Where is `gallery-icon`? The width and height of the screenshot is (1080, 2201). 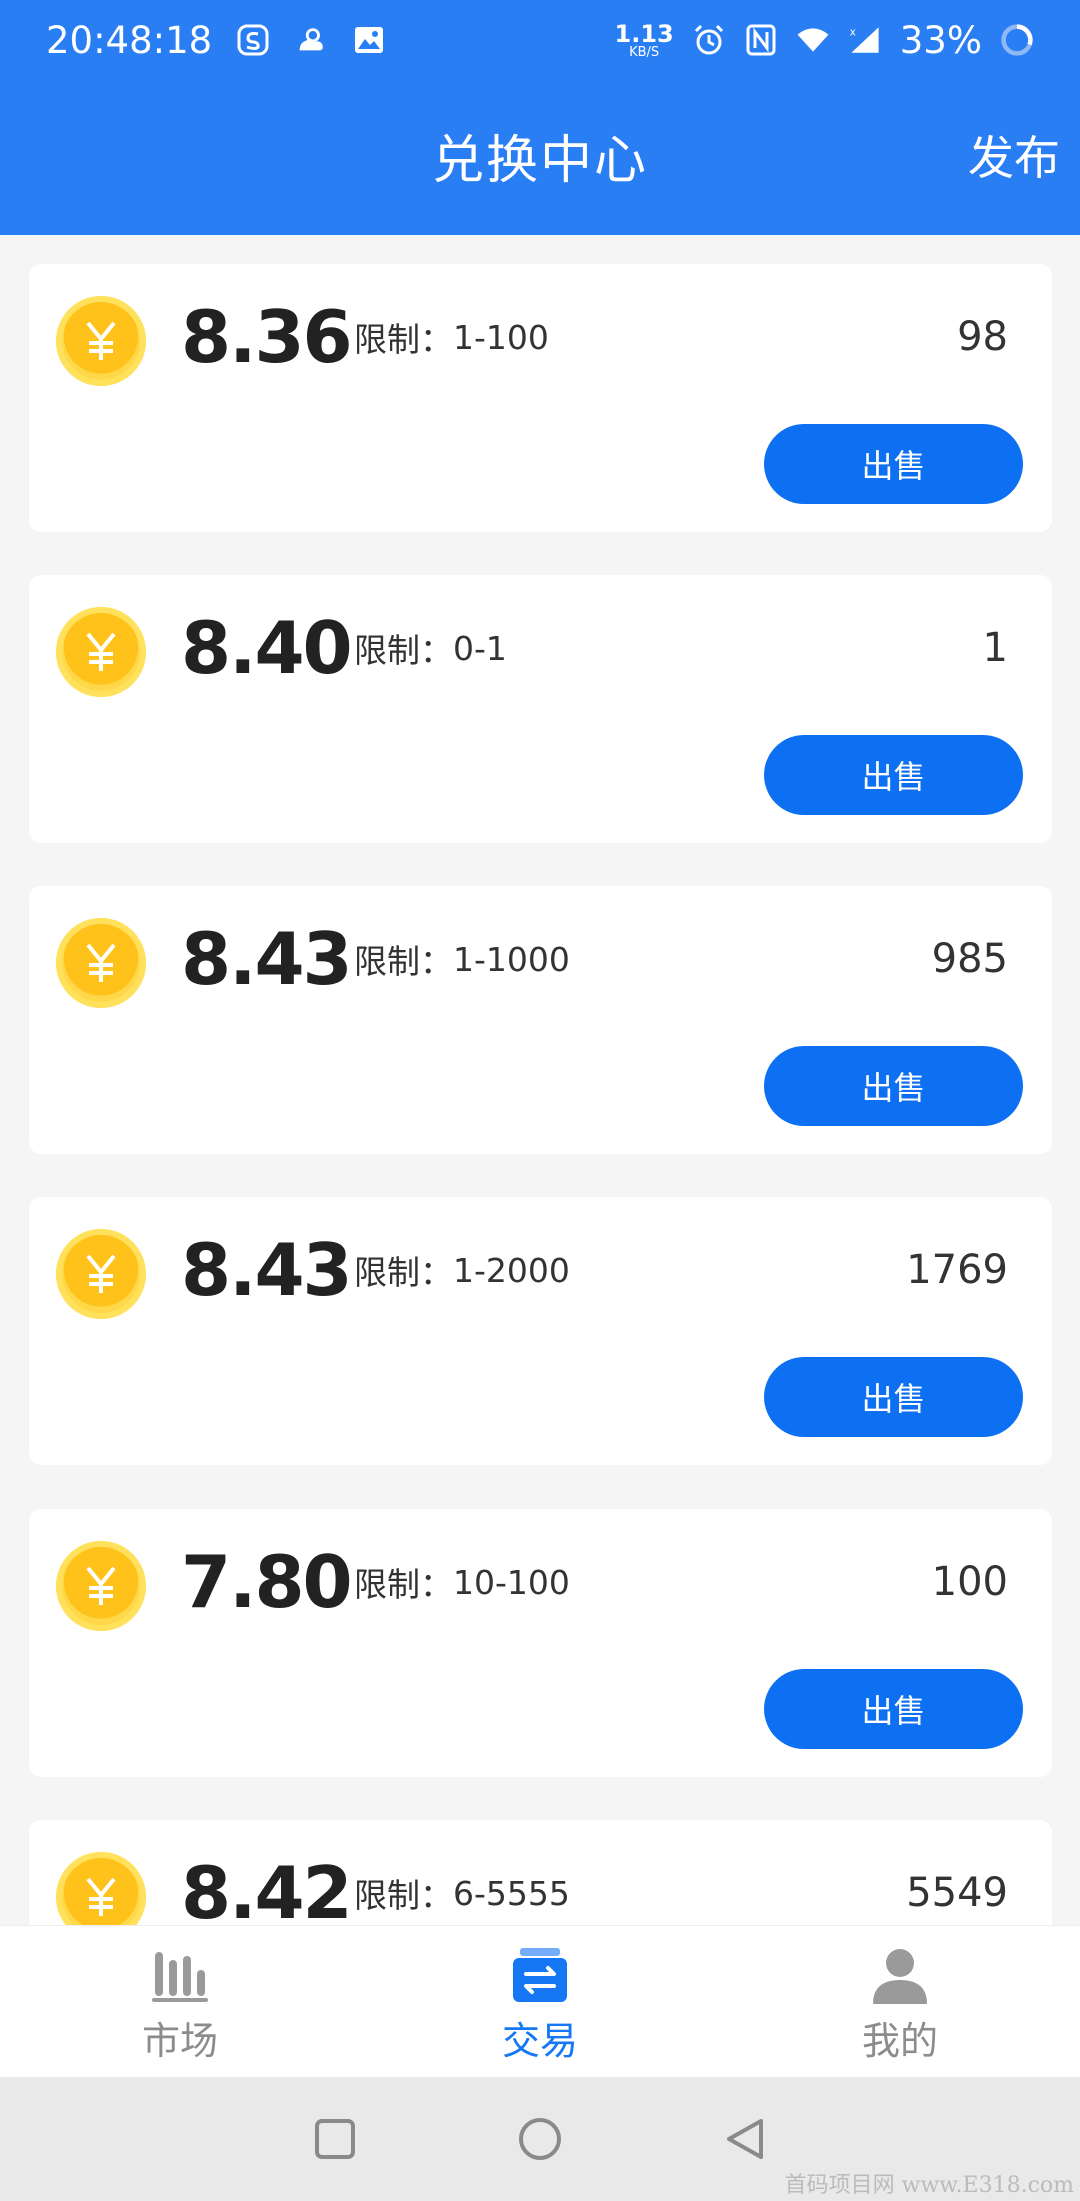
gallery-icon is located at coordinates (369, 40).